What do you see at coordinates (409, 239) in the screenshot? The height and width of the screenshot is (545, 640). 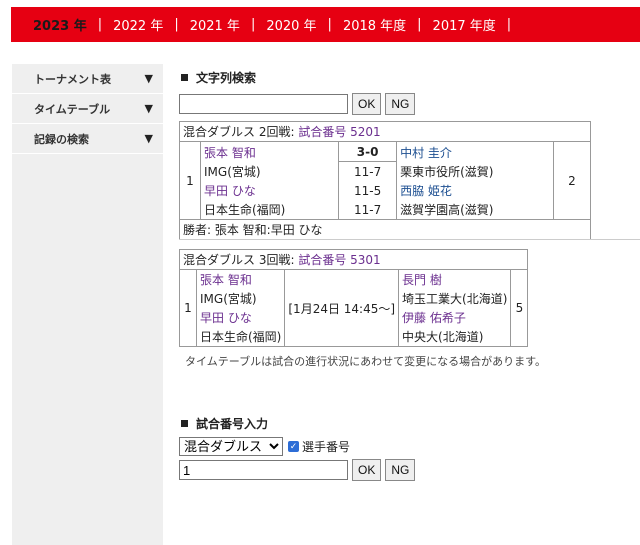 I see `divider` at bounding box center [409, 239].